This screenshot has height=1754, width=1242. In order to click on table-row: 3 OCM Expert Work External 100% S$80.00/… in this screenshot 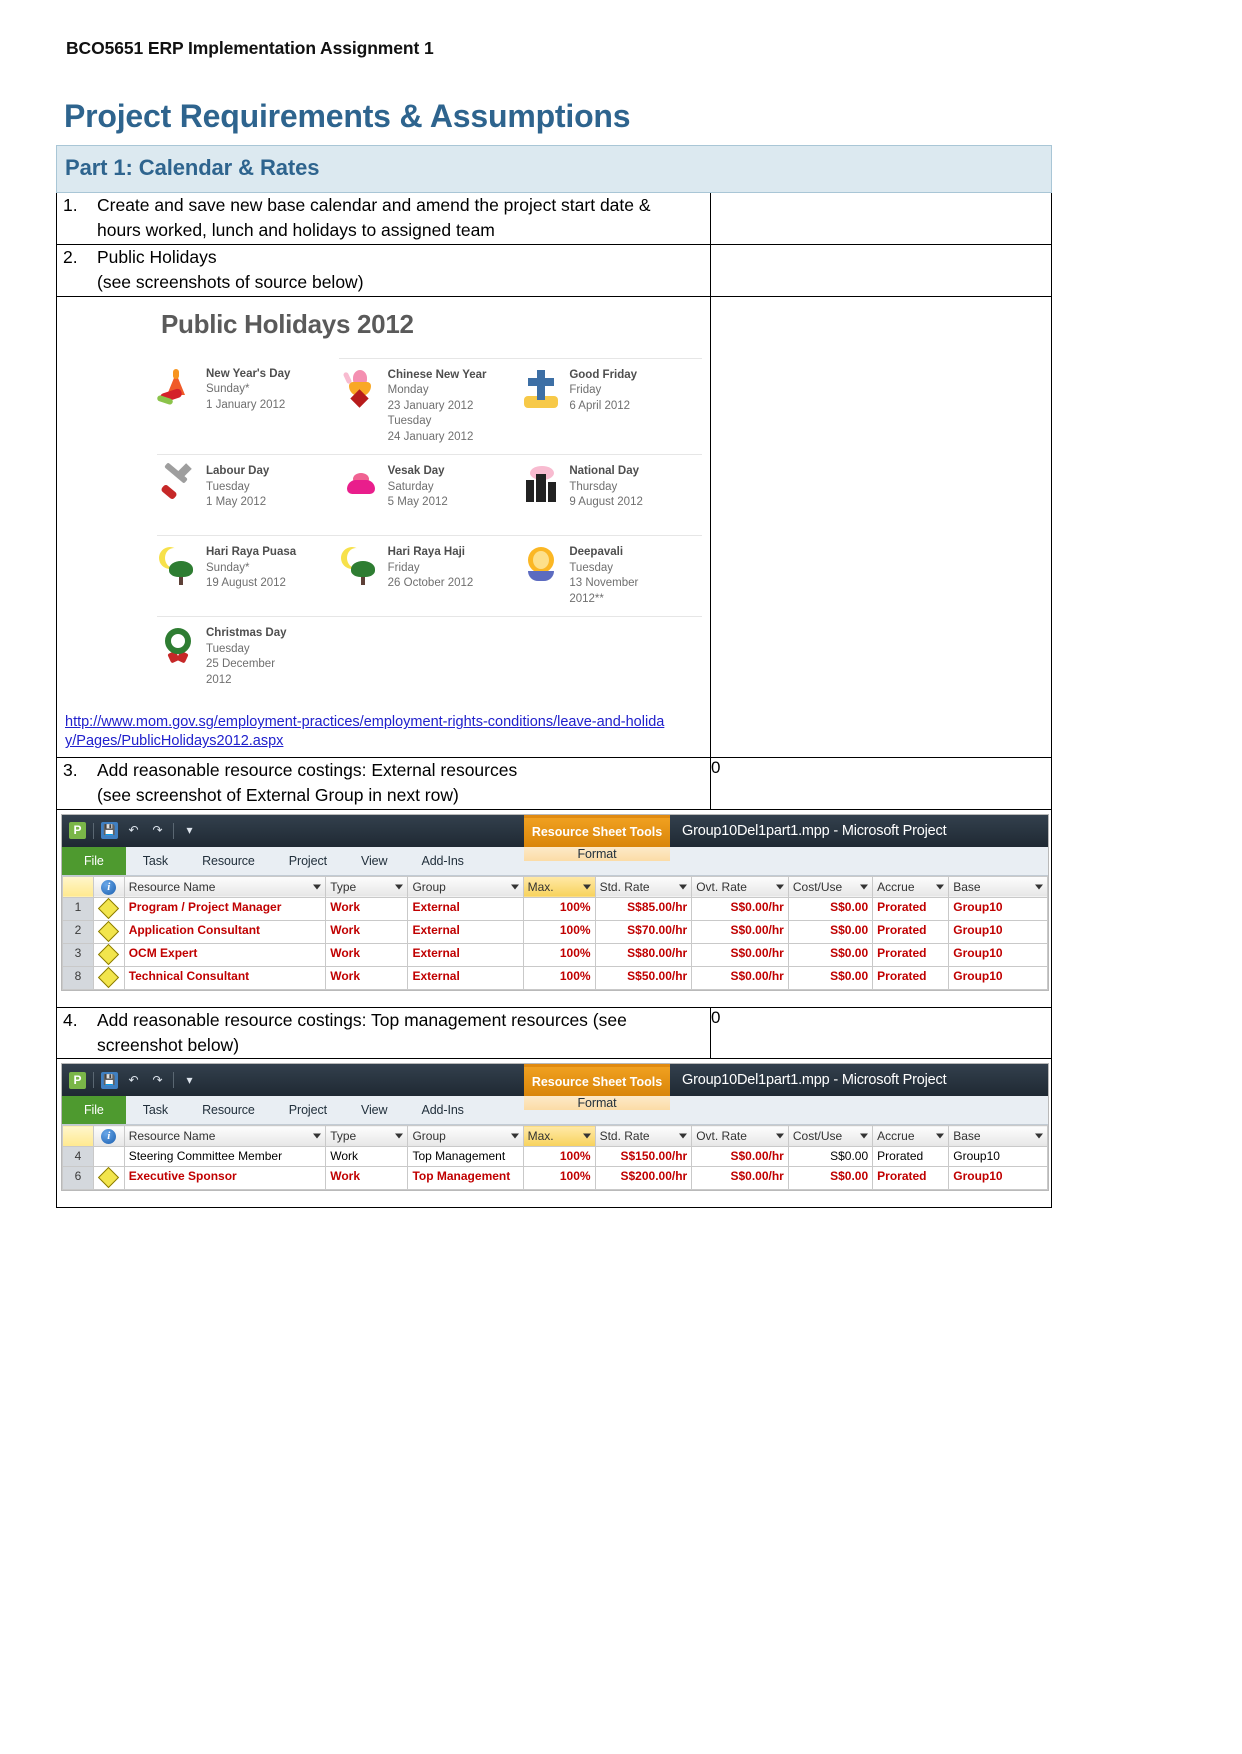, I will do `click(555, 954)`.